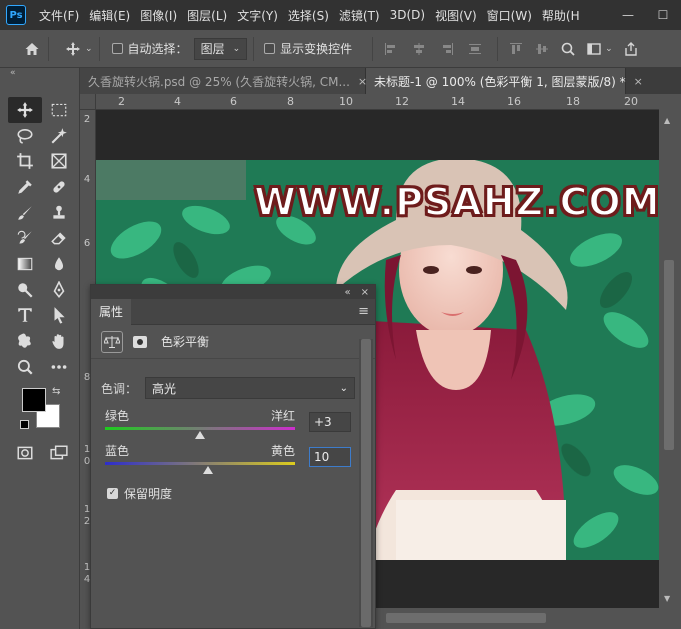  What do you see at coordinates (25, 187) in the screenshot?
I see `eyedropper-tool` at bounding box center [25, 187].